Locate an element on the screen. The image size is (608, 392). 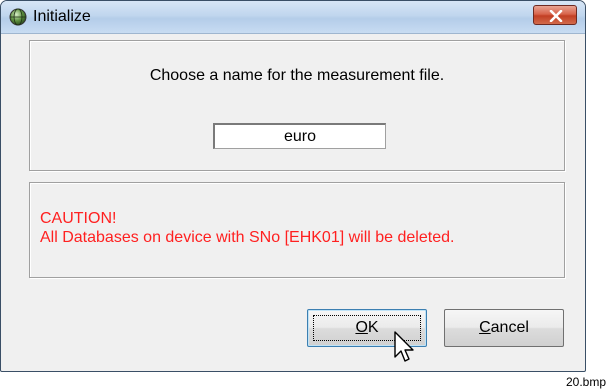
cancel-button: Cancel is located at coordinates (504, 328).